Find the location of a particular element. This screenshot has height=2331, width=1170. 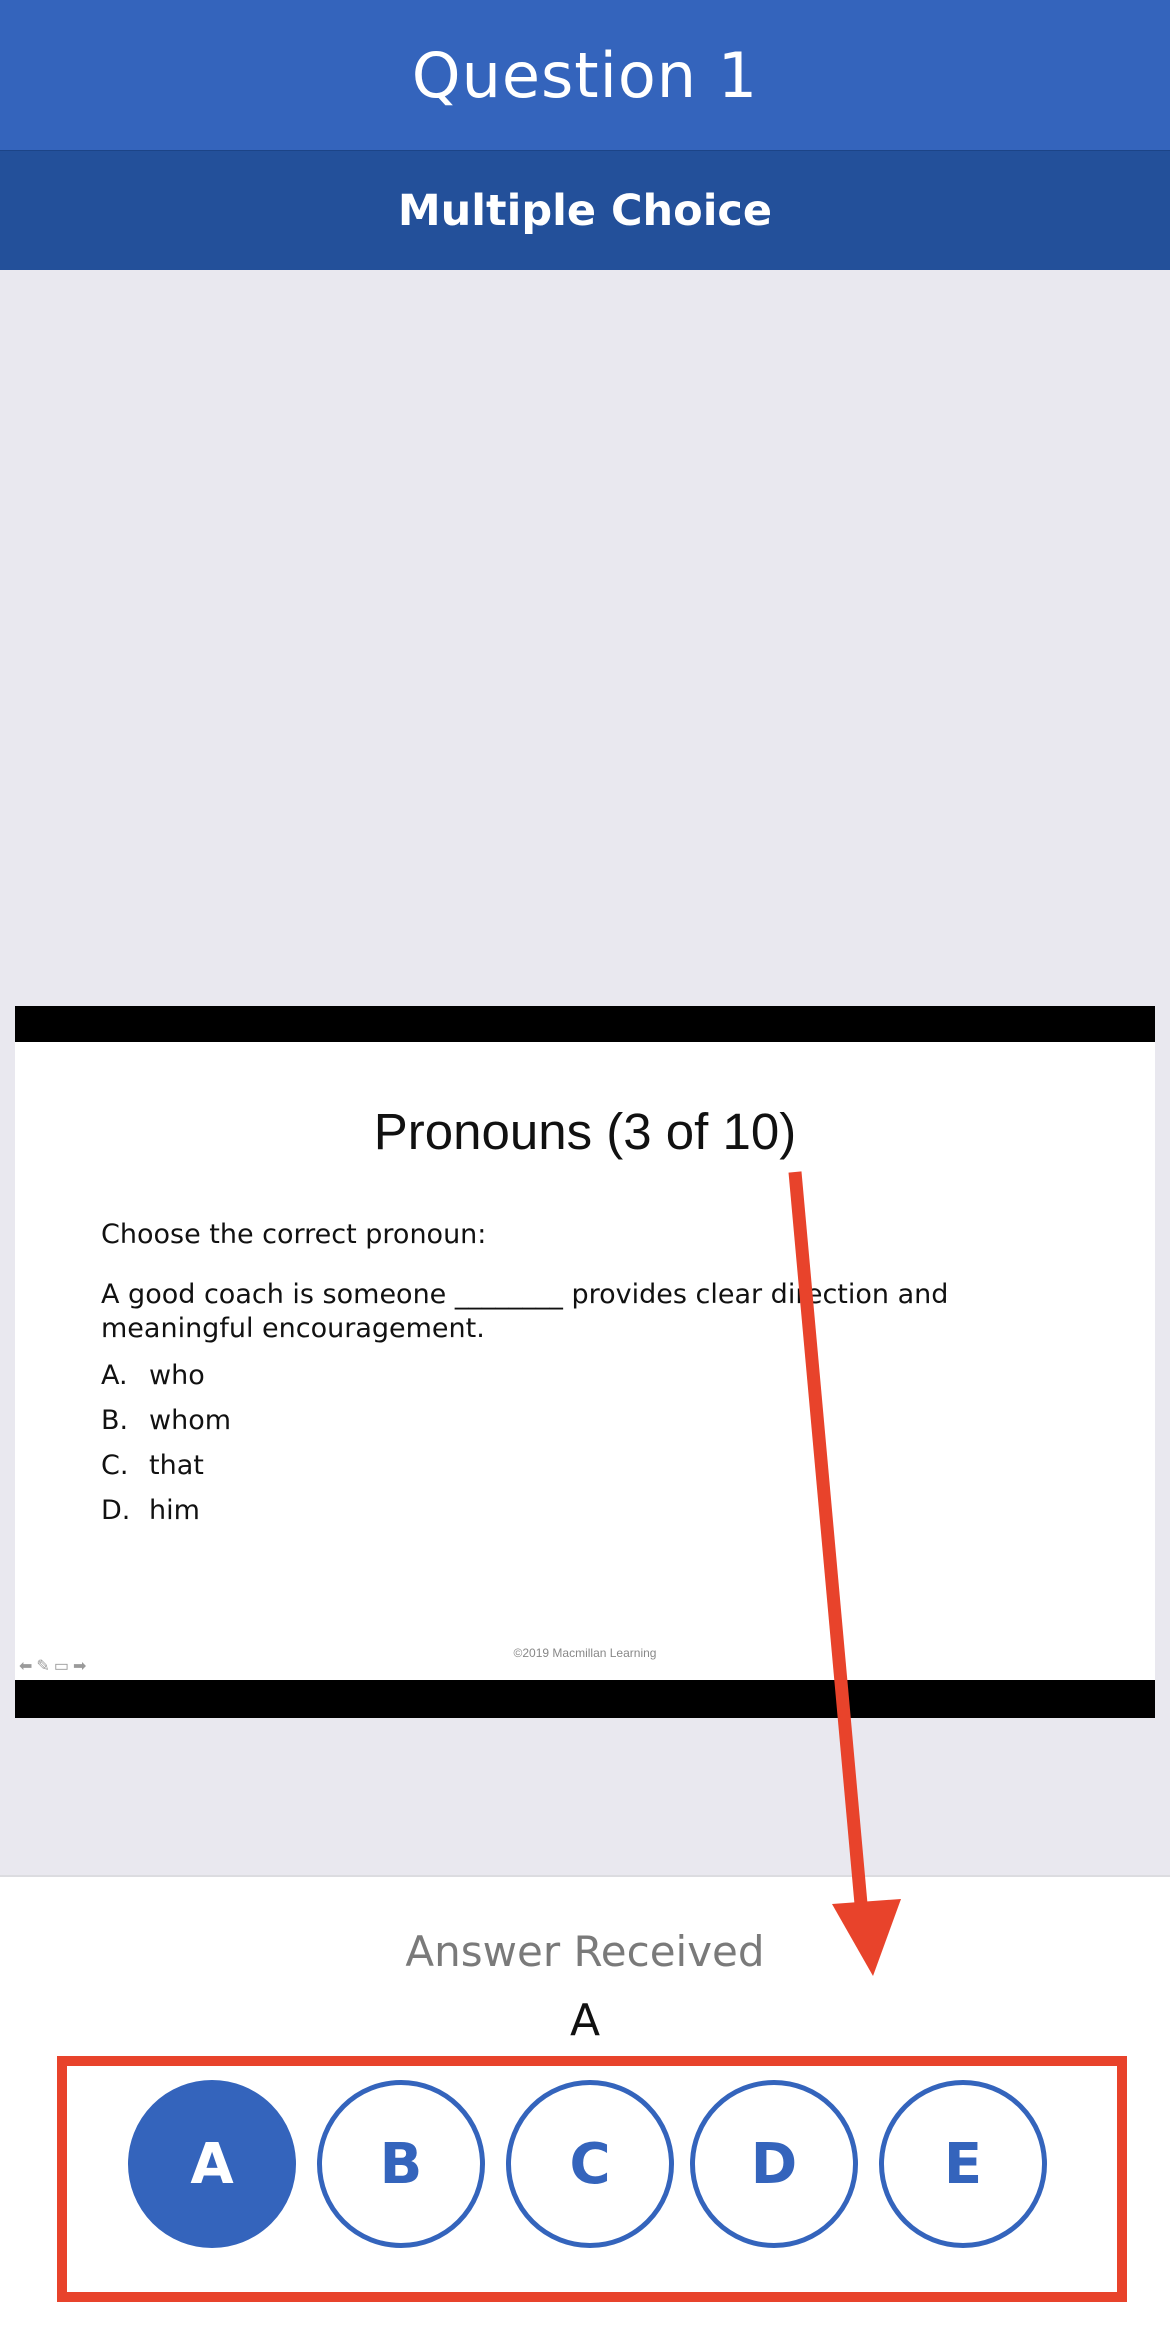

slide-title: Pronouns (3 of 10) is located at coordinates (585, 1131).